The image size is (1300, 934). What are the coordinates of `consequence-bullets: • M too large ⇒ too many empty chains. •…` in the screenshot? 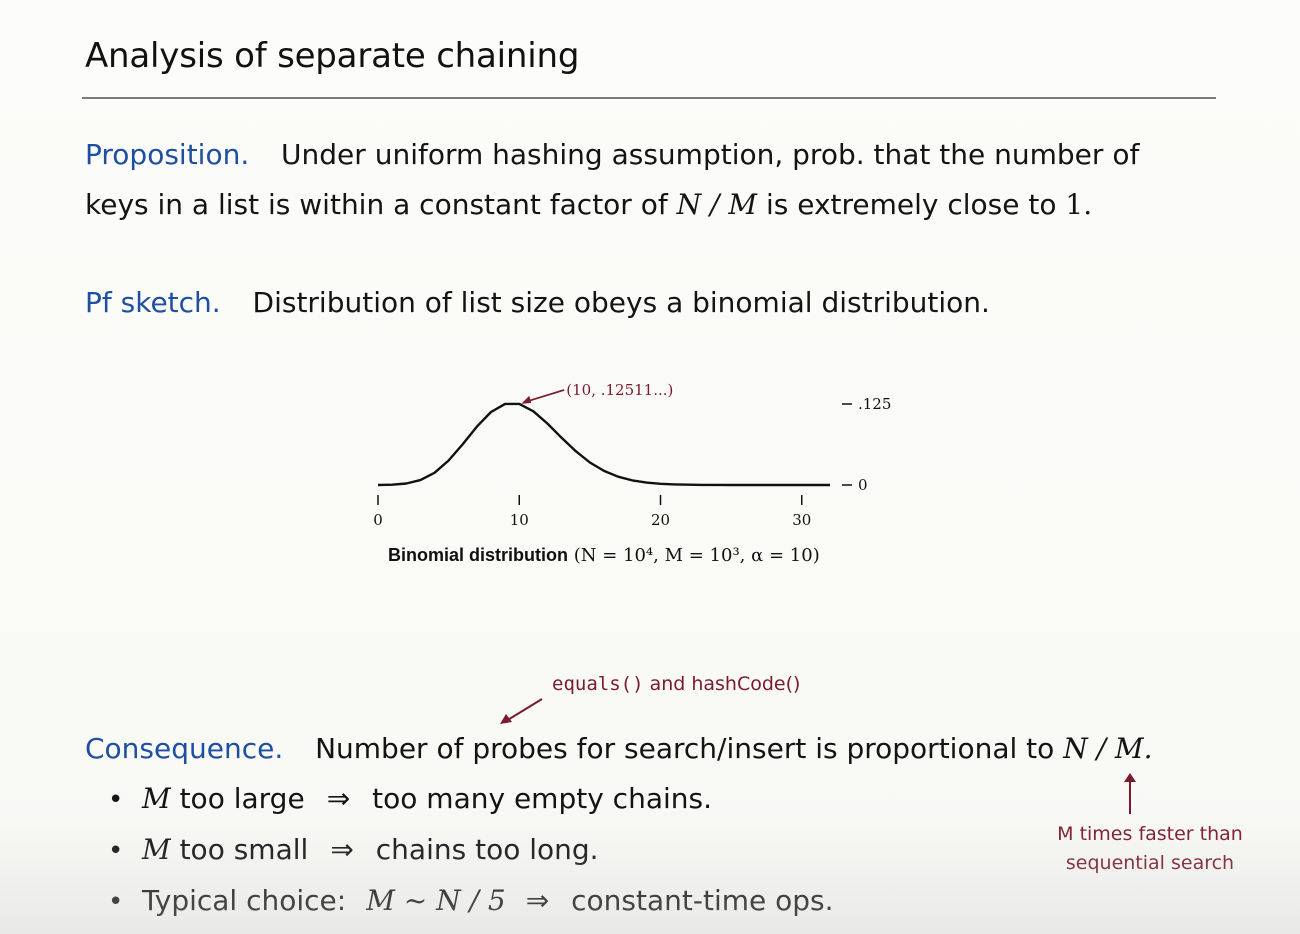 It's located at (471, 850).